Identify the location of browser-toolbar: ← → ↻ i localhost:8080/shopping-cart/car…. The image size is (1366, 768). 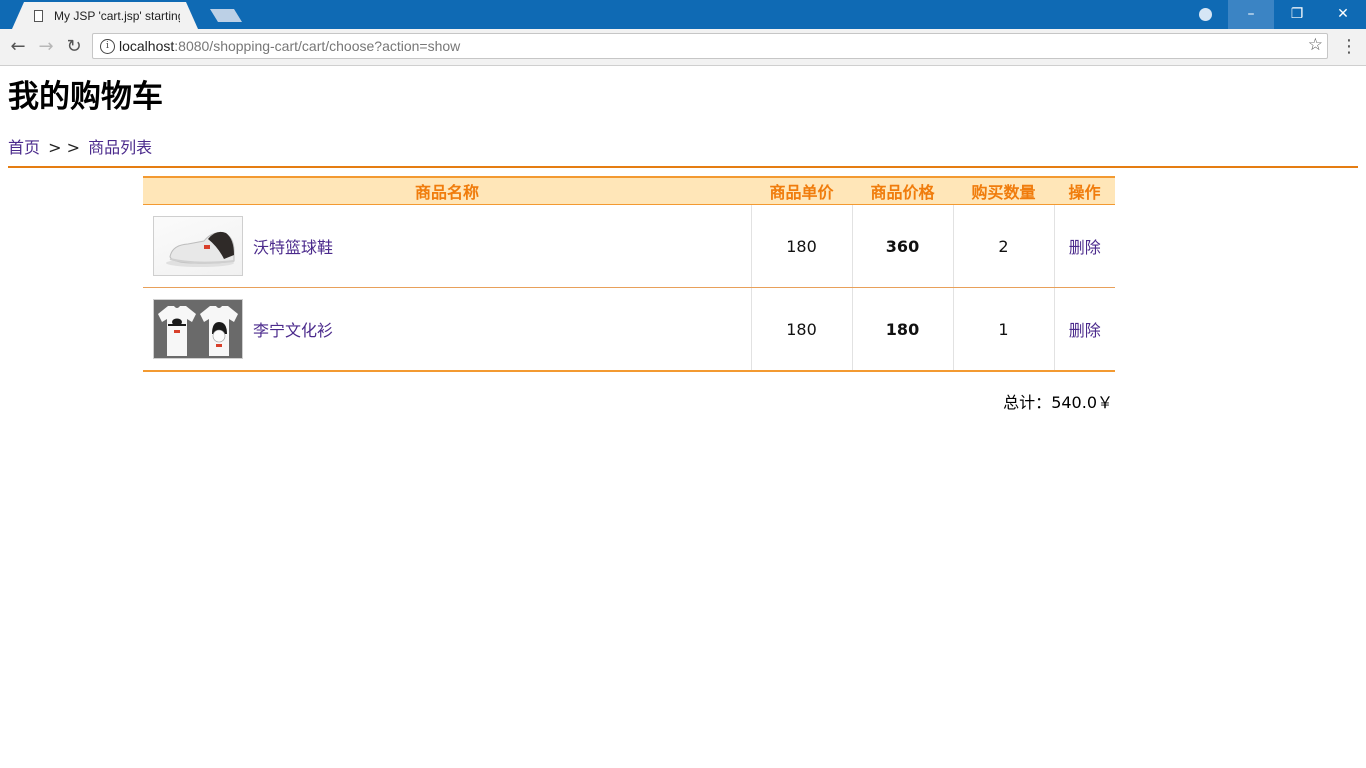
(683, 47).